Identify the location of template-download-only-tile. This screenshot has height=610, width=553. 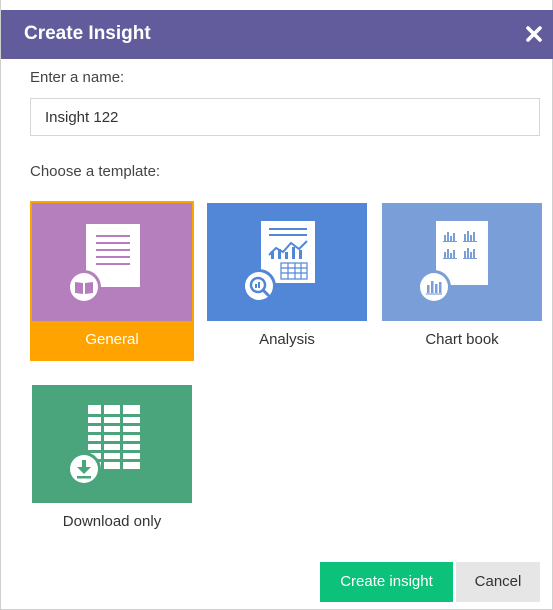
(112, 444).